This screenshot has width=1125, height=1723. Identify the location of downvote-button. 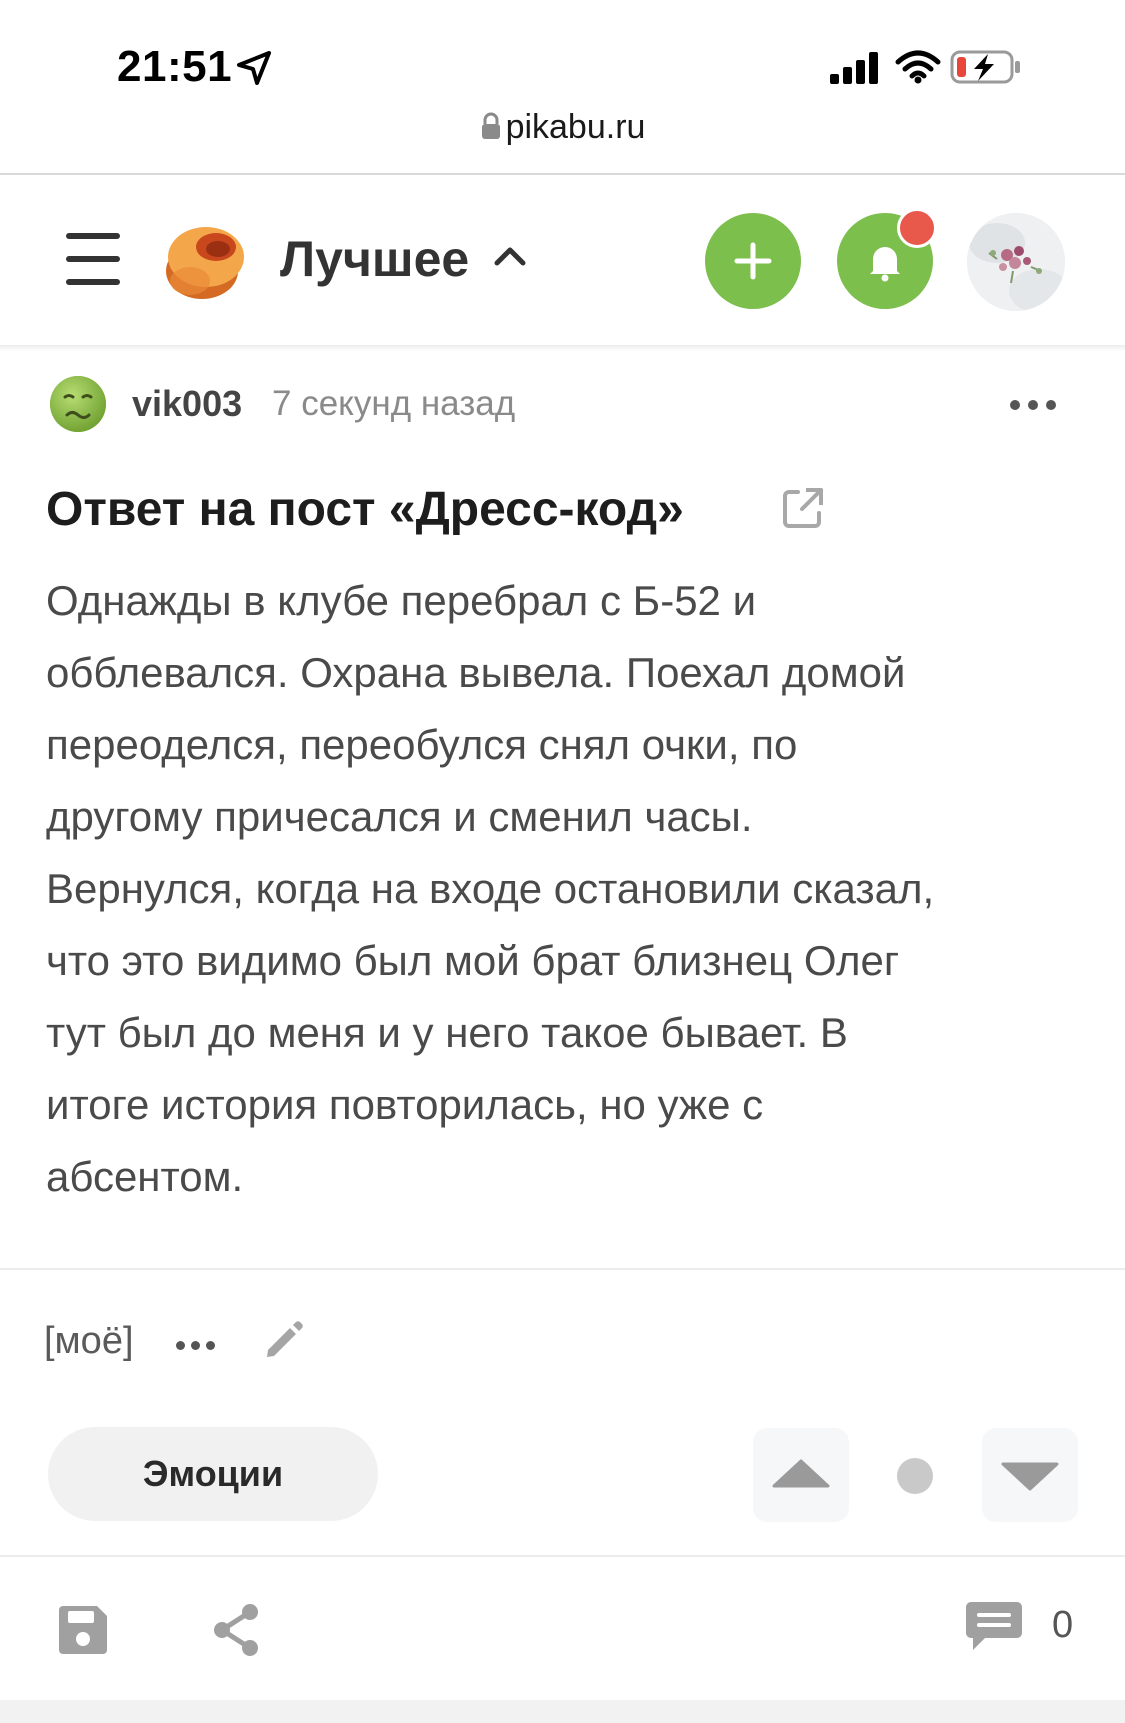
(1030, 1475).